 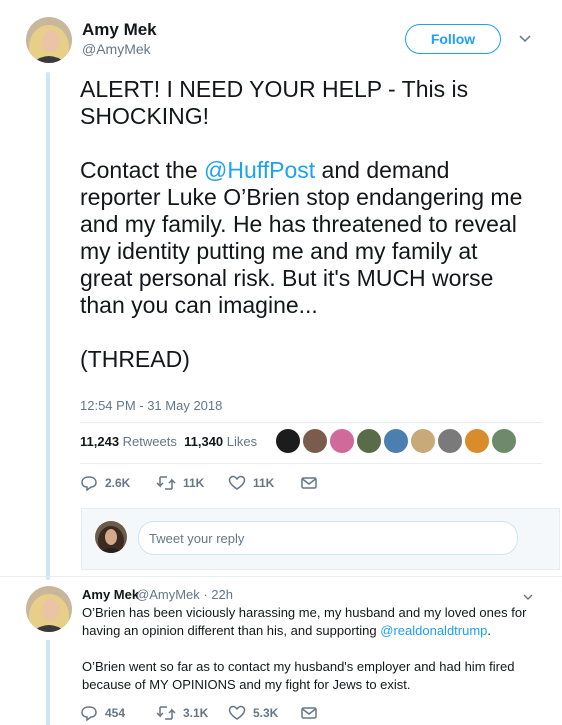 I want to click on reply-author-handle-time: @AmyMek · 22h, so click(x=184, y=594).